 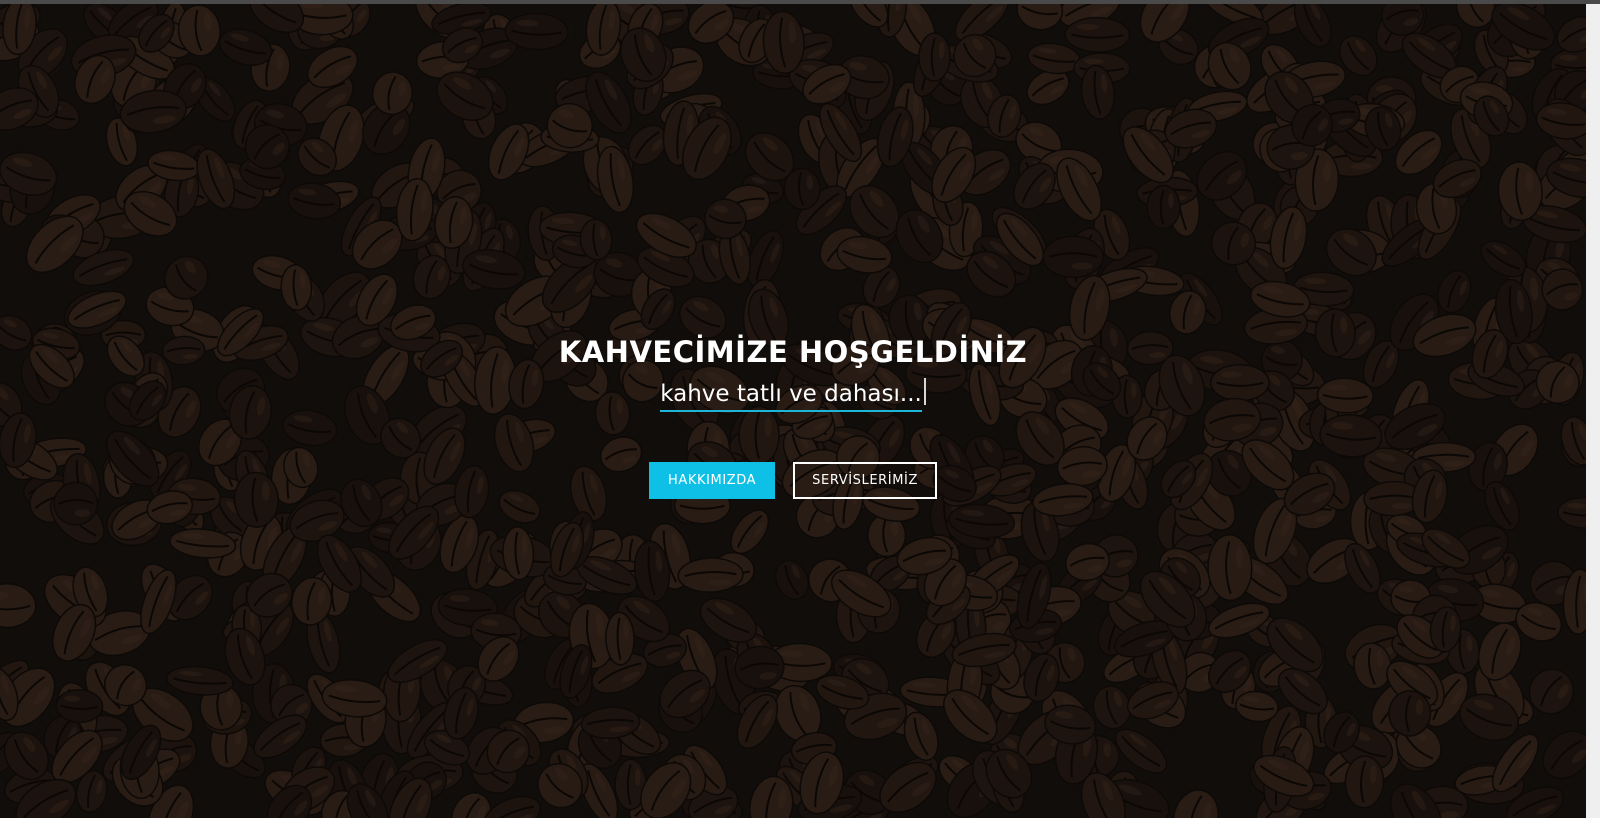 I want to click on typing-caret, so click(x=924, y=391).